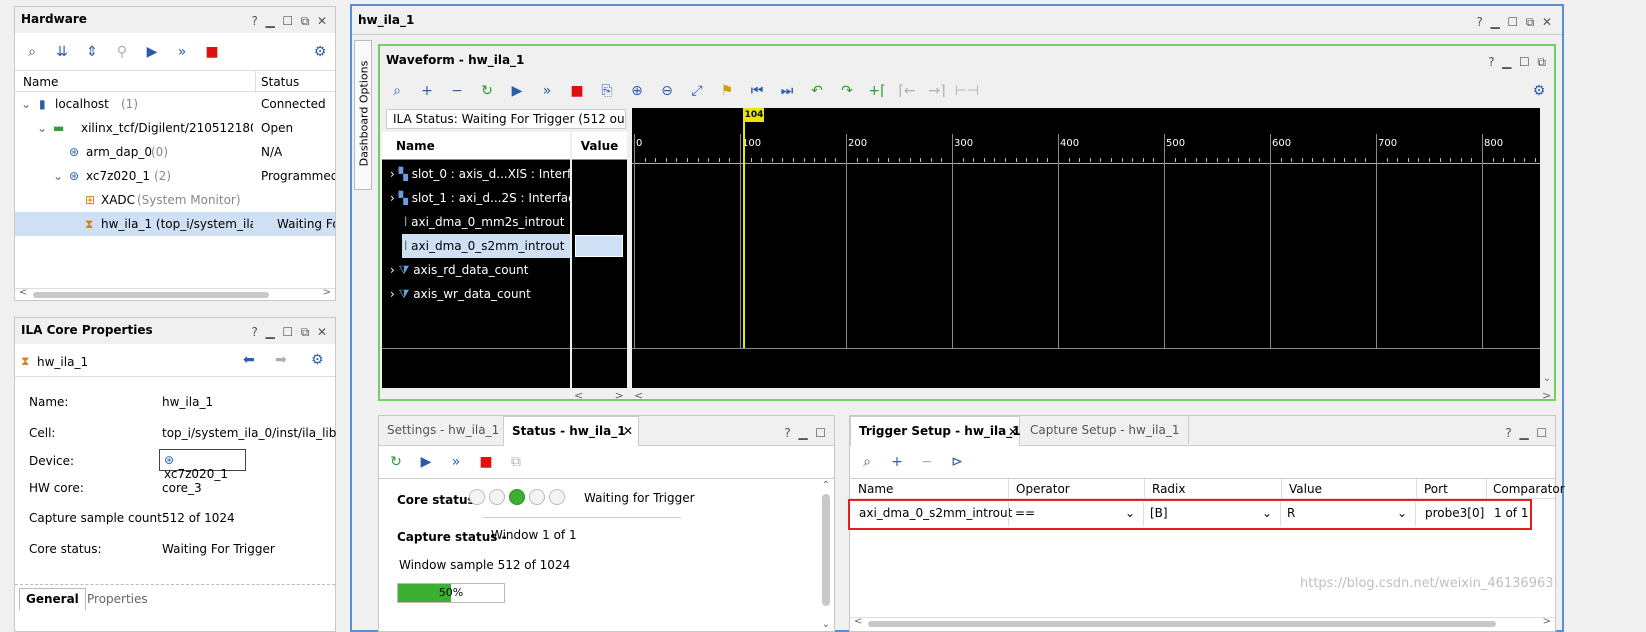 The height and width of the screenshot is (632, 1646). Describe the element at coordinates (476, 222) in the screenshot. I see `signal-row: ⅼ axi_dma_0_mm2s_introut` at that location.